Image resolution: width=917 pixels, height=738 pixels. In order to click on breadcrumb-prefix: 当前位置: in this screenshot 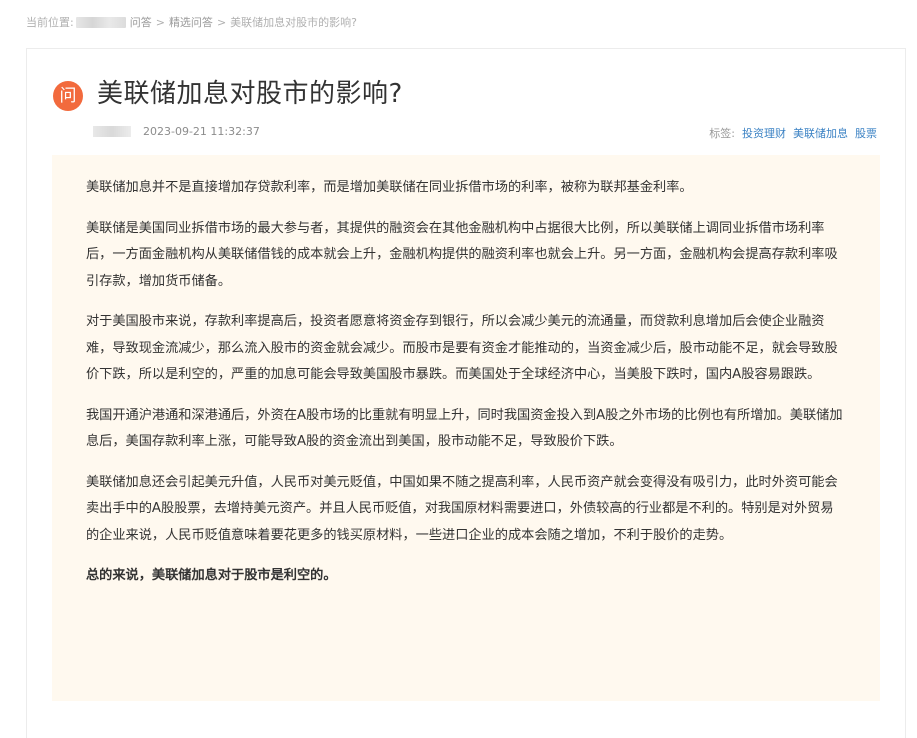, I will do `click(50, 22)`.